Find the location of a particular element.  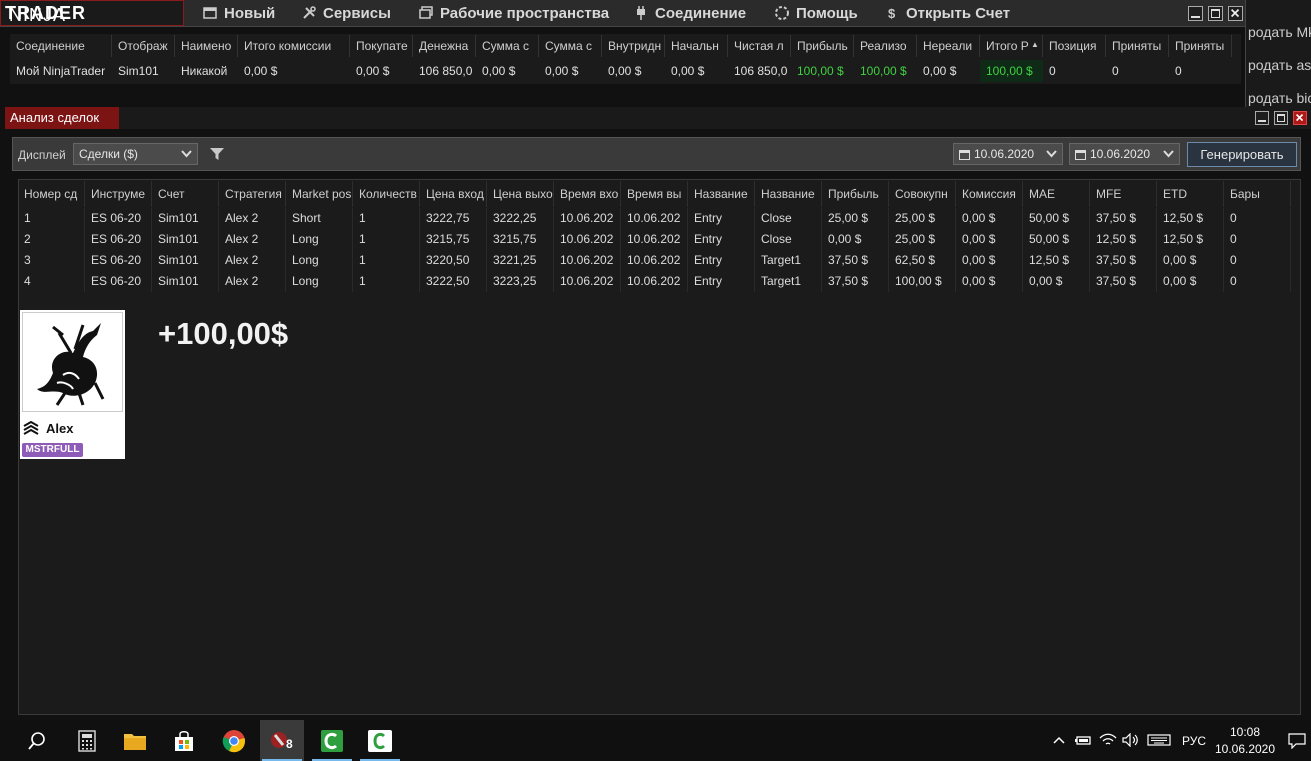

menu-new: Новый is located at coordinates (238, 13).